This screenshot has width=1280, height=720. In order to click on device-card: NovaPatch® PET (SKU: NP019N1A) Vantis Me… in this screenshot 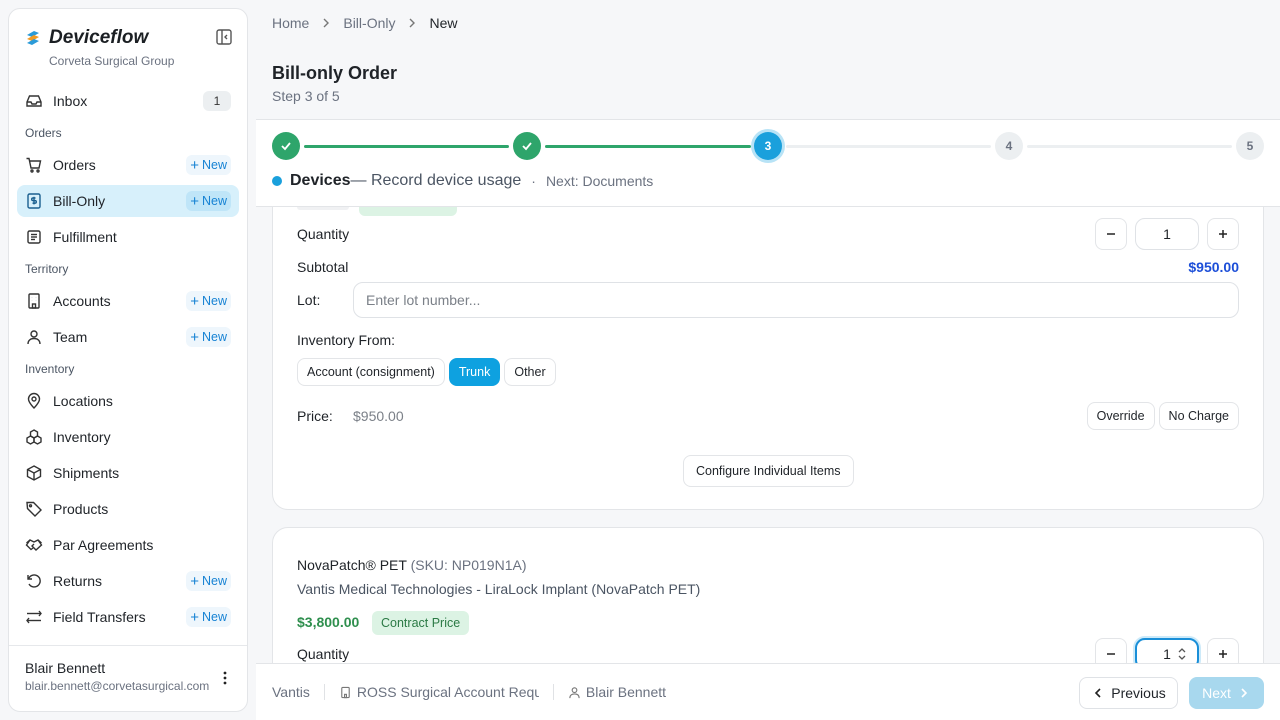, I will do `click(768, 595)`.